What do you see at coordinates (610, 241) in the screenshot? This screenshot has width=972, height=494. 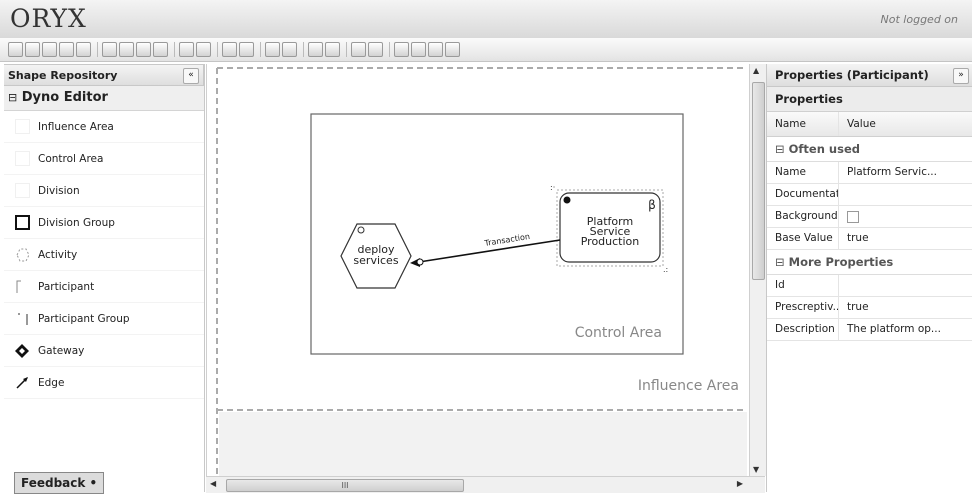 I see `participant-label-line3: Production` at bounding box center [610, 241].